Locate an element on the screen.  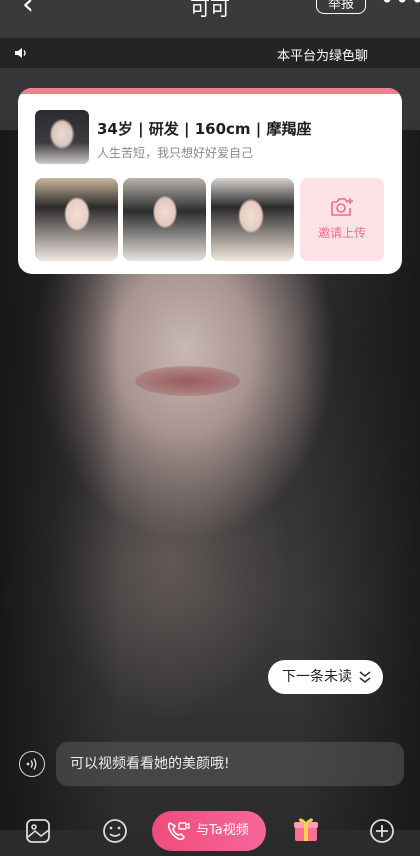
more-dots-icon: ••• is located at coordinates (400, 7).